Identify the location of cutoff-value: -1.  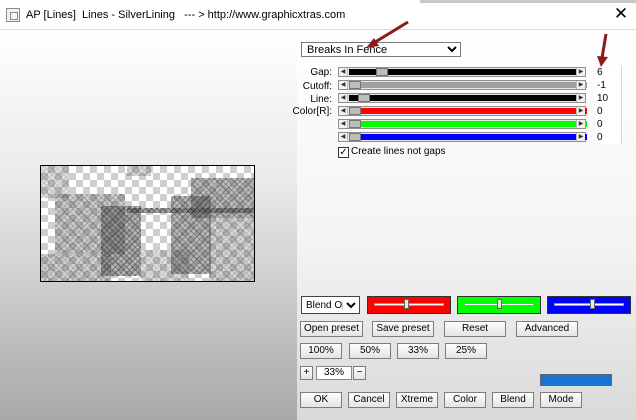
(609, 85).